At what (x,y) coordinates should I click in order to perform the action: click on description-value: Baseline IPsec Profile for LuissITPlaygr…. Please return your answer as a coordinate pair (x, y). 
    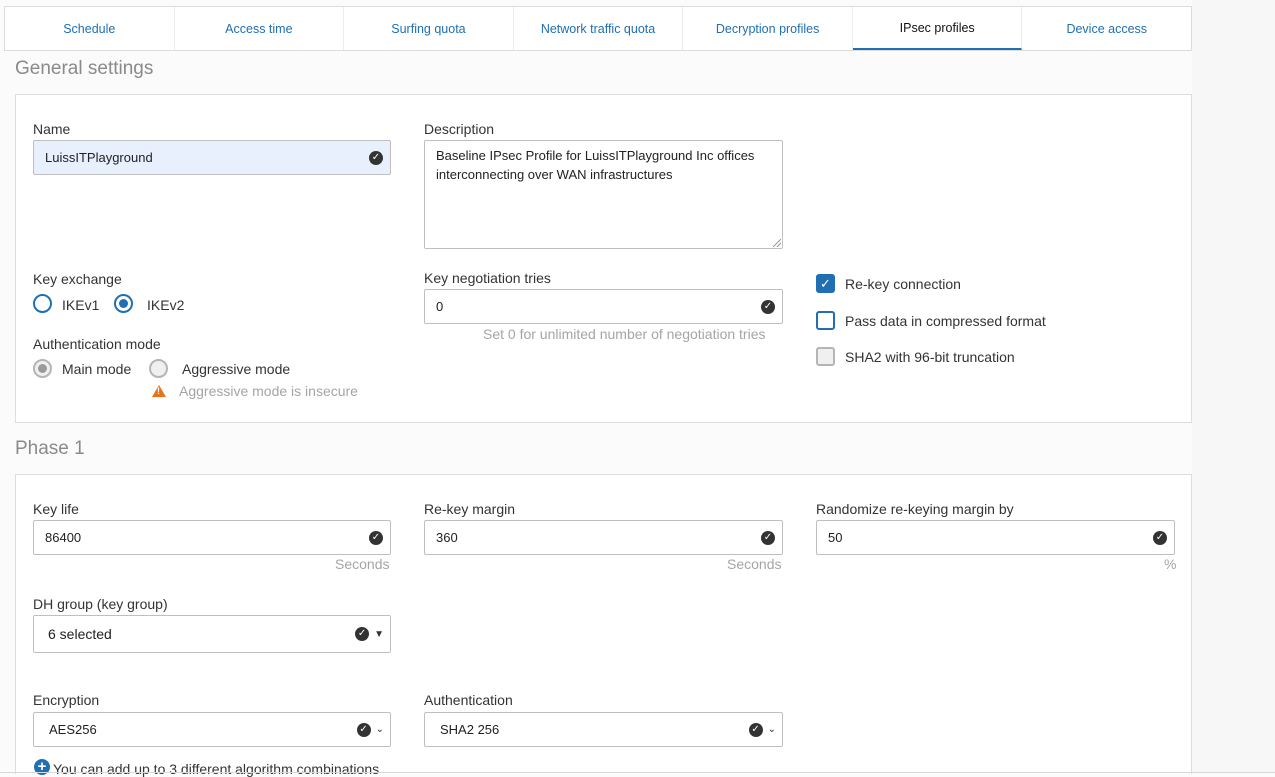
    Looking at the image, I should click on (595, 165).